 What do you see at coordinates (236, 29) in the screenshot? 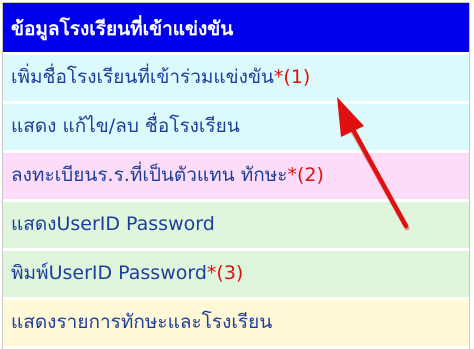
I see `menu-title: ข้อมูลโรงเรียนที่เข้าแข่งขัน` at bounding box center [236, 29].